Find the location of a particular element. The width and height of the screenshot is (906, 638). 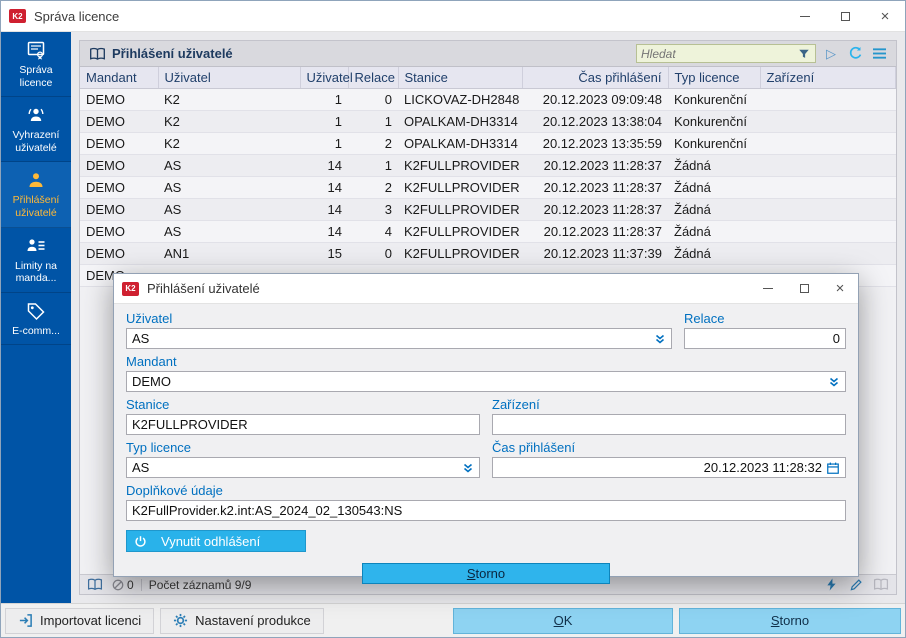

table-cell: LICKOVAZ-DH2848 is located at coordinates (460, 99).